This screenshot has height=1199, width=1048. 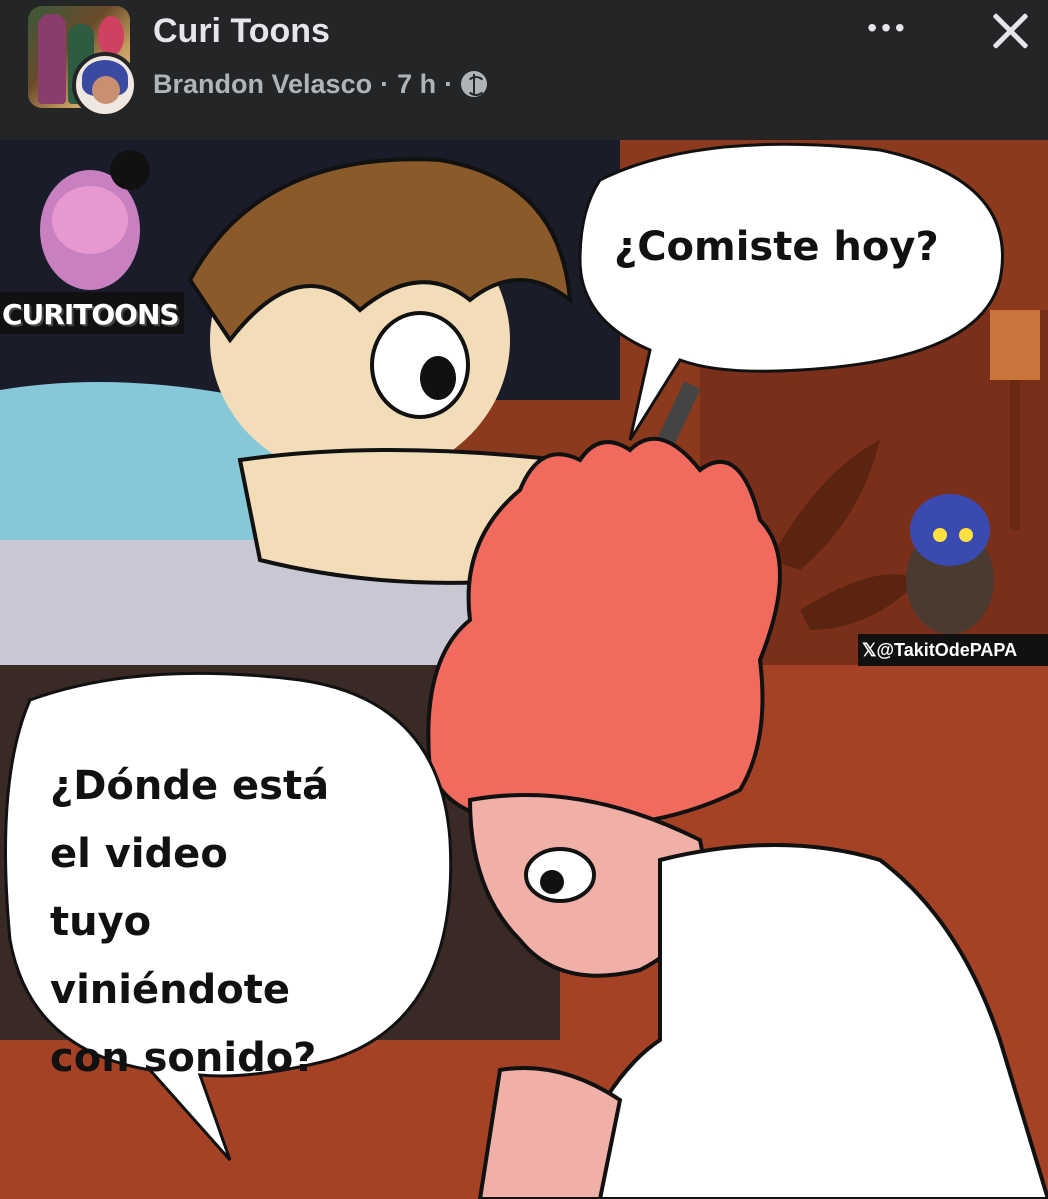 I want to click on speech-bubble-top: ¿Comiste hoy?, so click(x=776, y=247).